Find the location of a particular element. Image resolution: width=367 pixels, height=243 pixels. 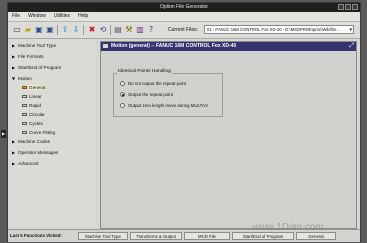

settings-icon: ⚒ is located at coordinates (129, 29).